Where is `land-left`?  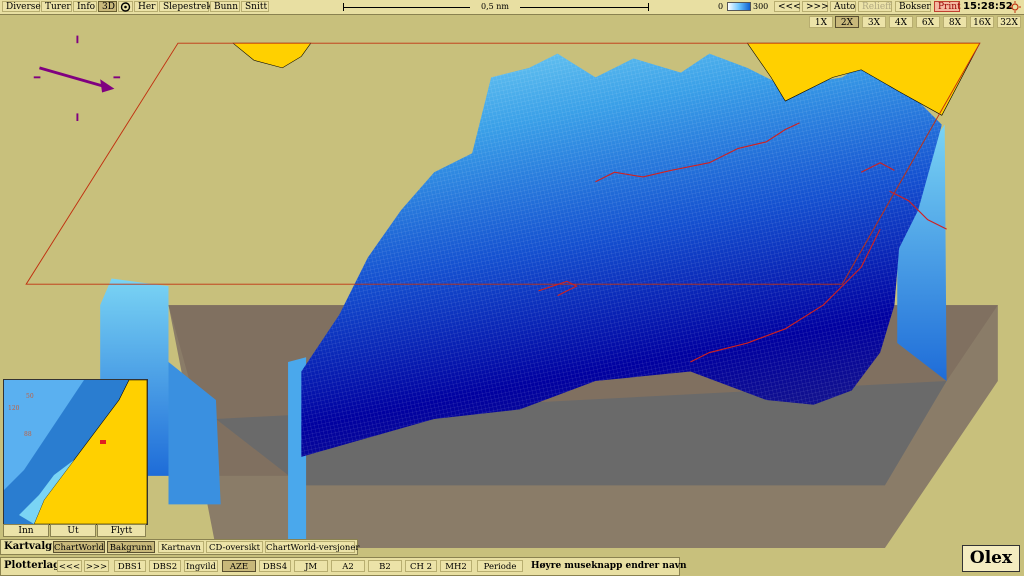 land-left is located at coordinates (272, 55).